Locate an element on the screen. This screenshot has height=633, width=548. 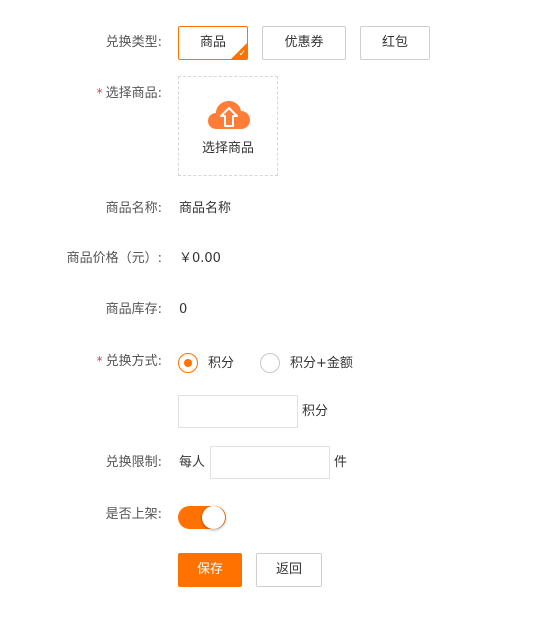
type-option-product: 商品 ✓ is located at coordinates (213, 43).